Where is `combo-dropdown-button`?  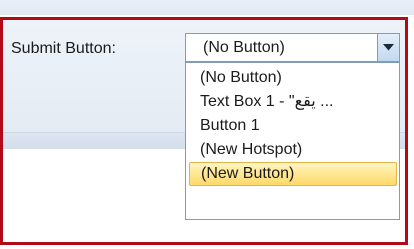
combo-dropdown-button is located at coordinates (388, 47).